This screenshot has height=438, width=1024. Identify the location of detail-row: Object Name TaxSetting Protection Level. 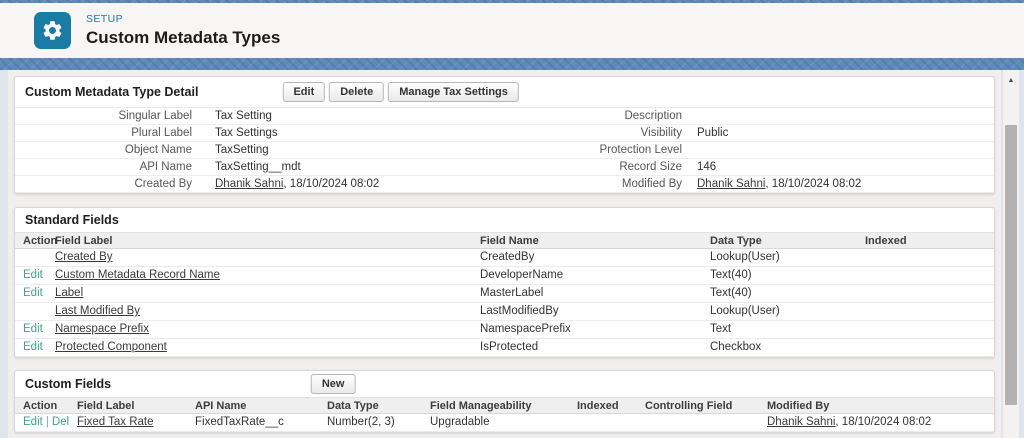
(504, 150).